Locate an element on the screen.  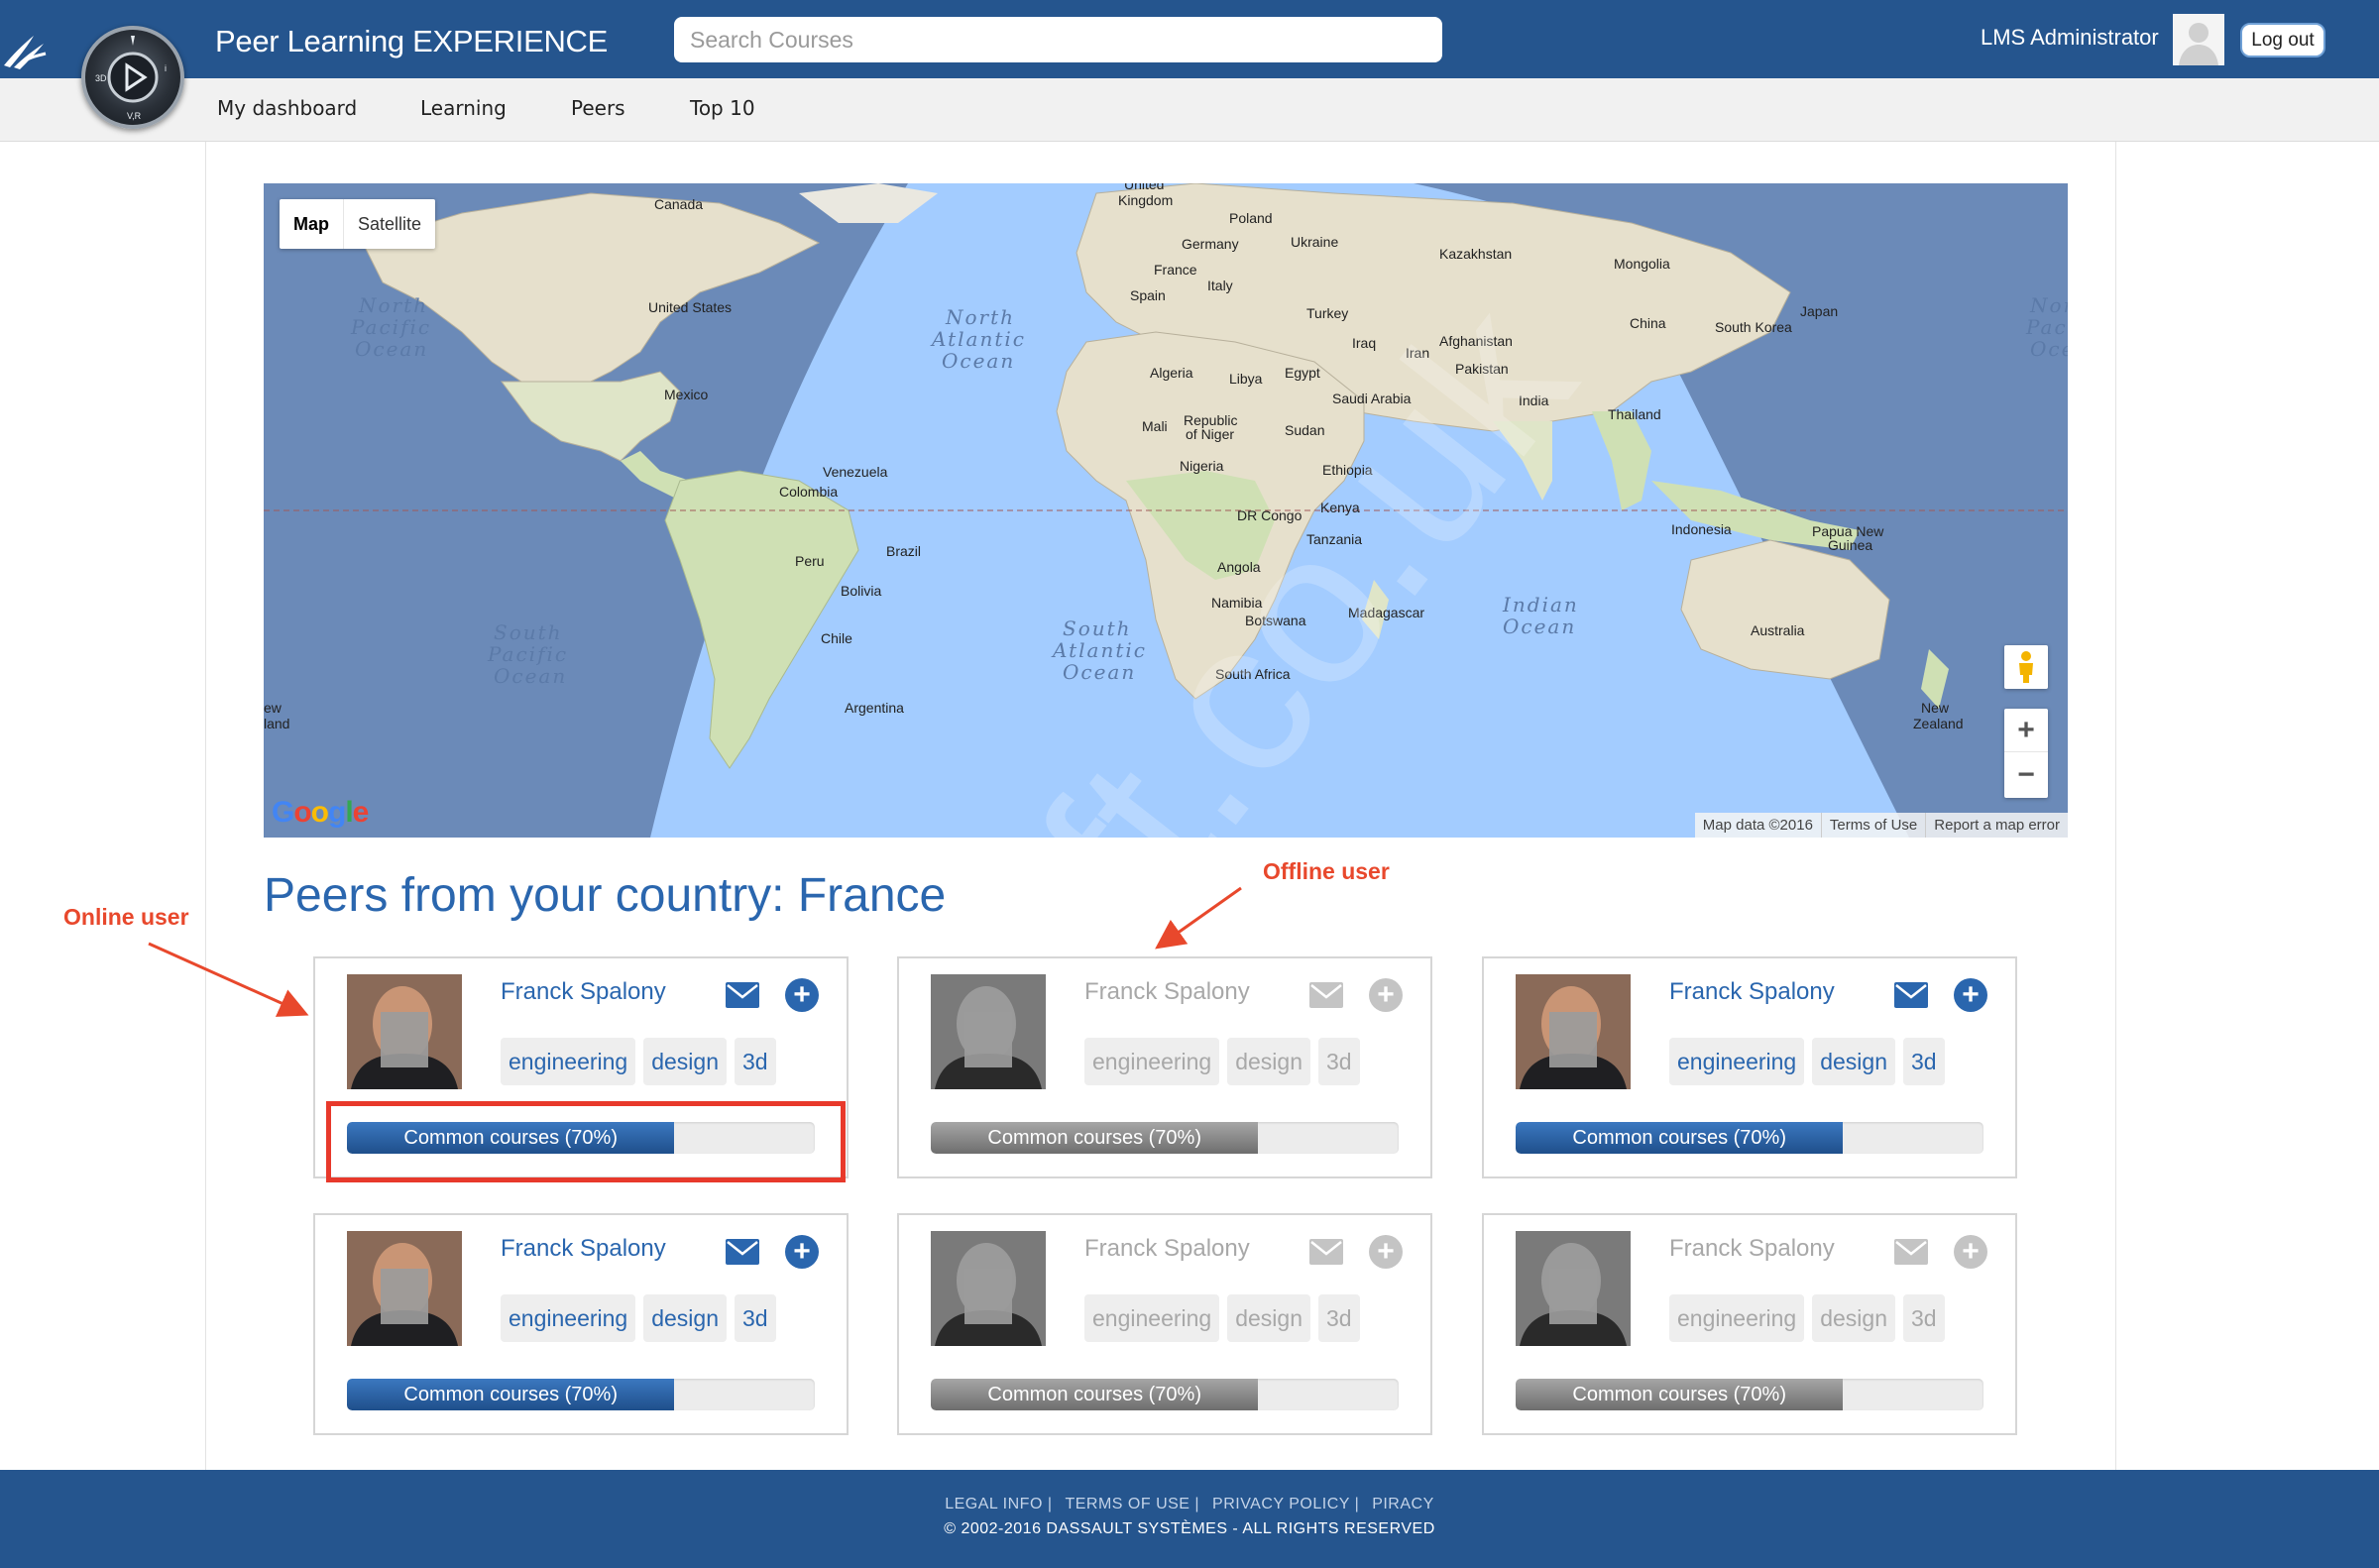
zoom-in-button: + is located at coordinates (2026, 730).